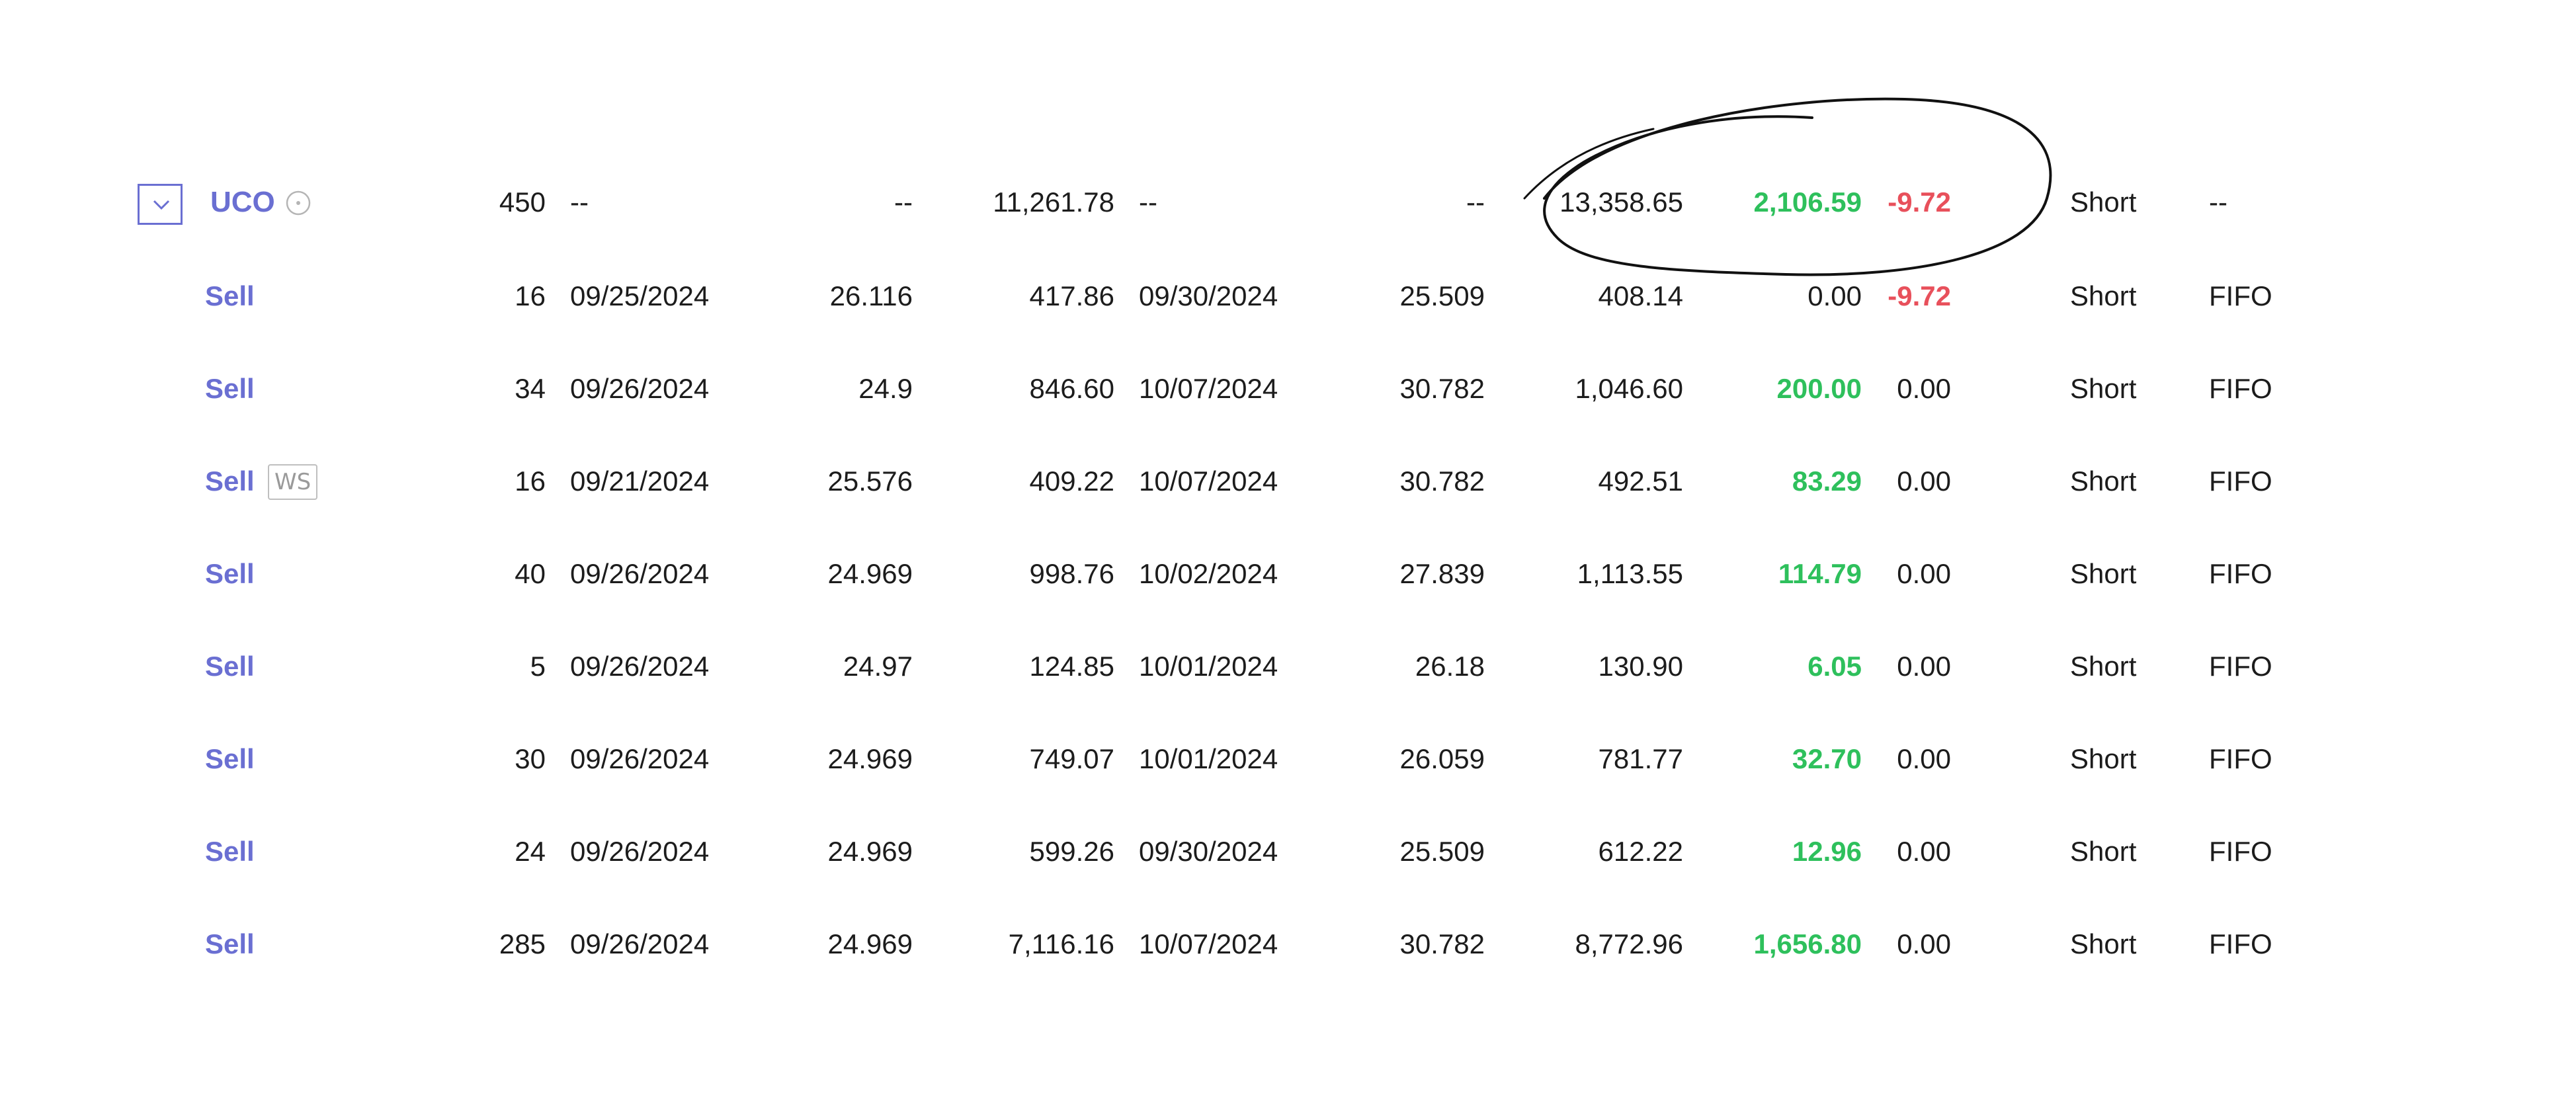 This screenshot has width=2576, height=1093. I want to click on close-price: --, so click(1475, 202).